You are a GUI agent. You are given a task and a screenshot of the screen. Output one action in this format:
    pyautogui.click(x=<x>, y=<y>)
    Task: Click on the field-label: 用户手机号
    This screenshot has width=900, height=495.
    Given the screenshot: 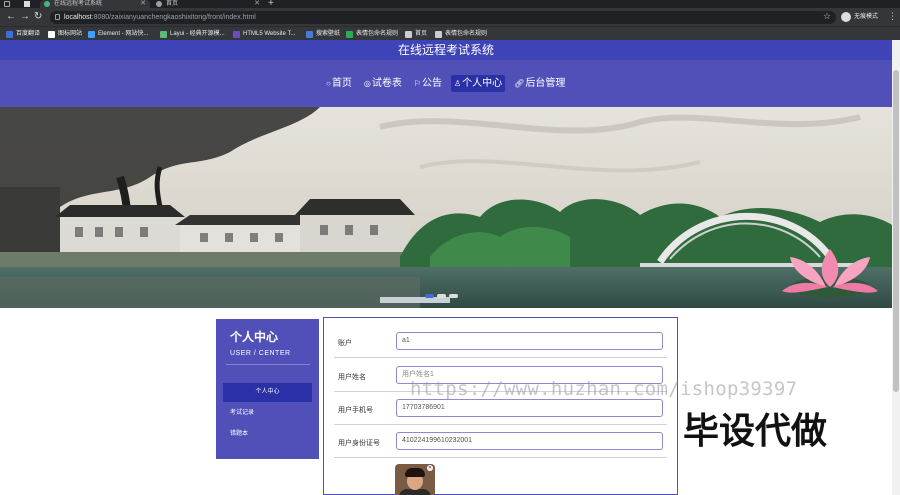 What is the action you would take?
    pyautogui.click(x=355, y=410)
    